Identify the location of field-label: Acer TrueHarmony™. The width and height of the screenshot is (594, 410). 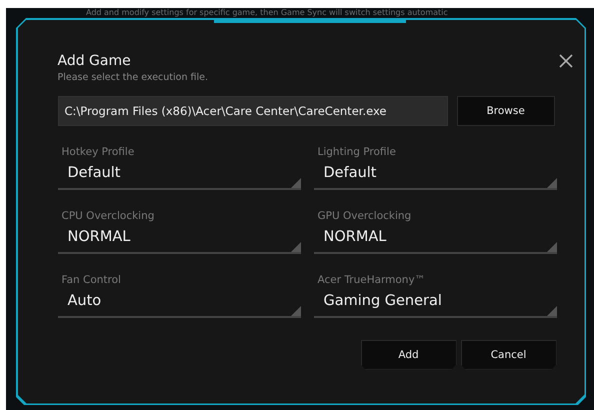
(371, 280).